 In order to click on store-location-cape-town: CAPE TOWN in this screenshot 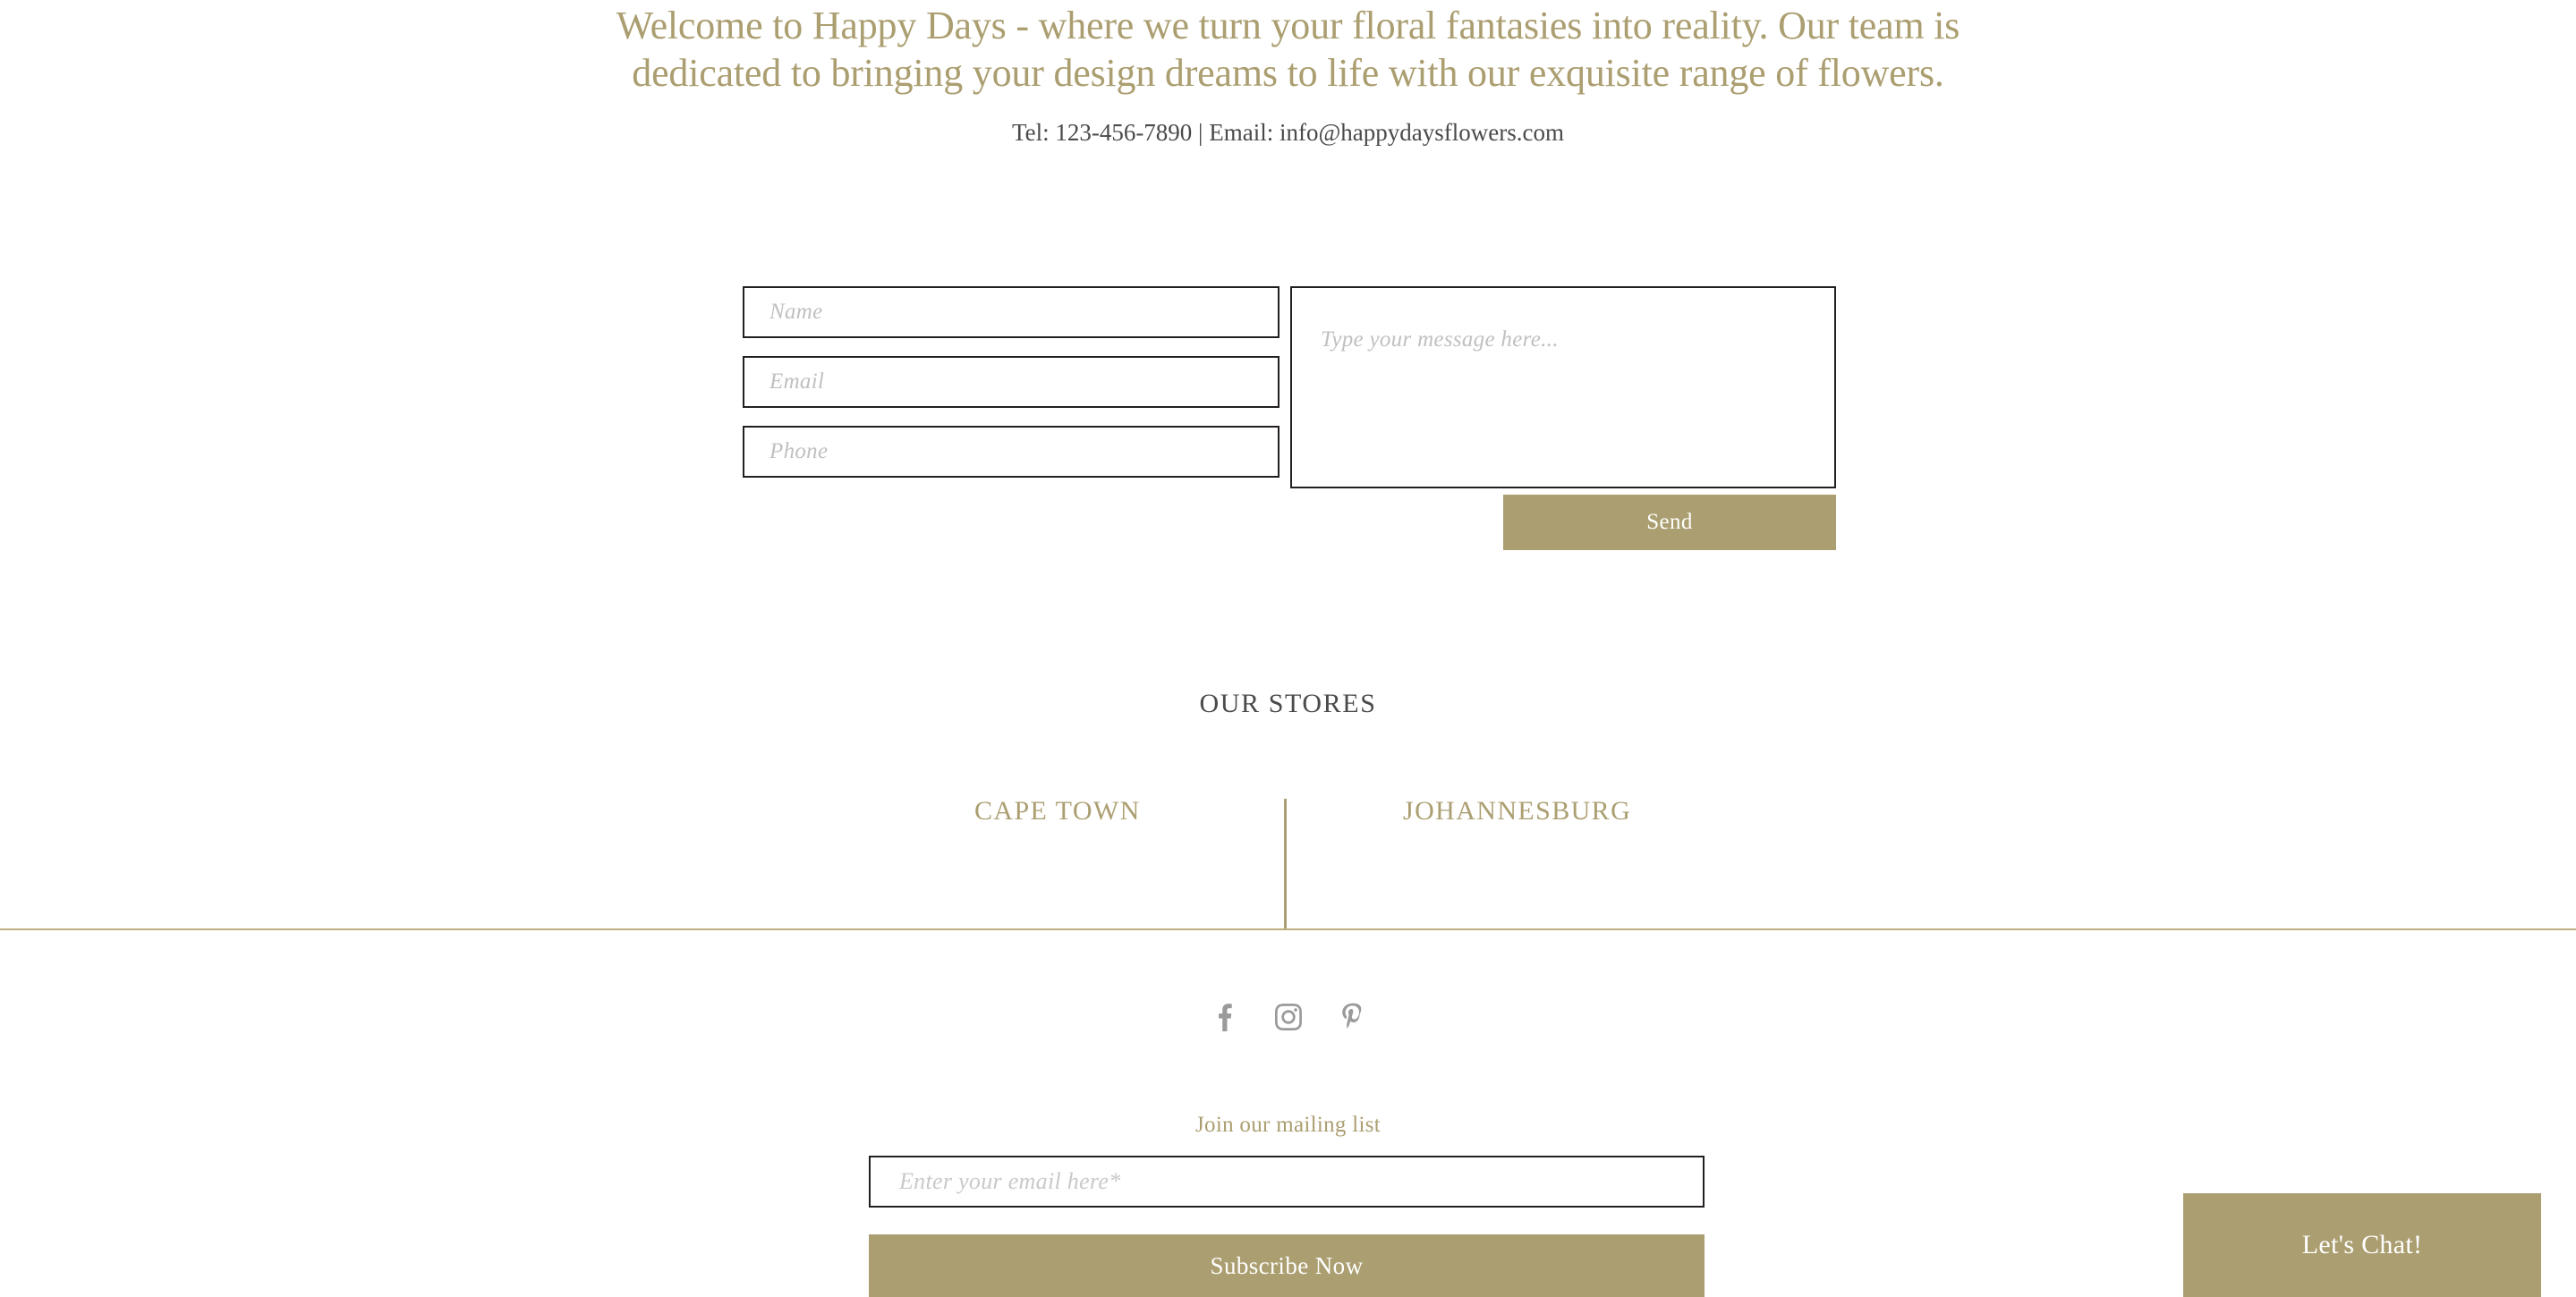, I will do `click(1057, 811)`.